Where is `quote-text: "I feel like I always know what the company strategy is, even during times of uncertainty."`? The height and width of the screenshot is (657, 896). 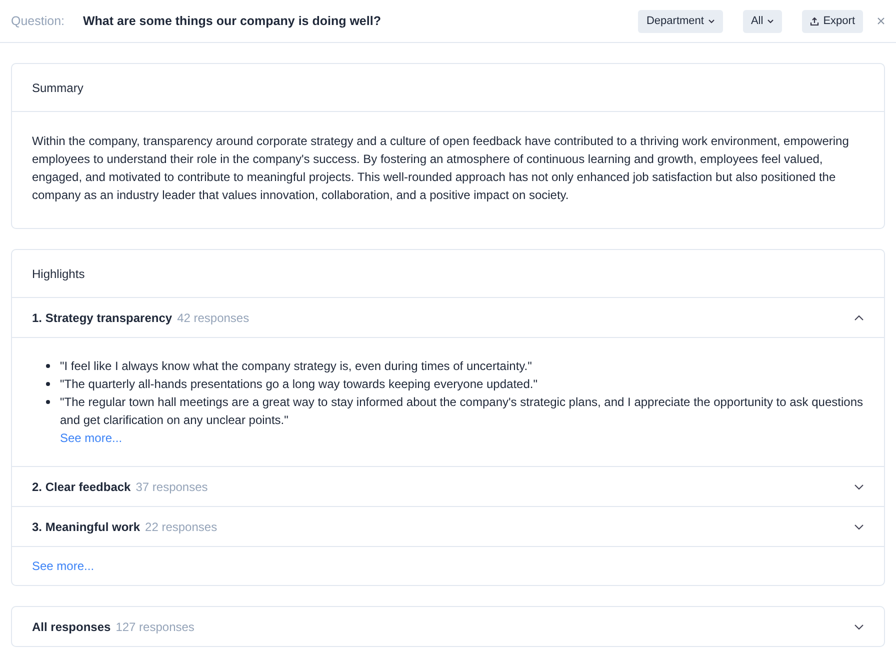
quote-text: "I feel like I always know what the company strategy is, even during times of uncertainty." is located at coordinates (296, 366).